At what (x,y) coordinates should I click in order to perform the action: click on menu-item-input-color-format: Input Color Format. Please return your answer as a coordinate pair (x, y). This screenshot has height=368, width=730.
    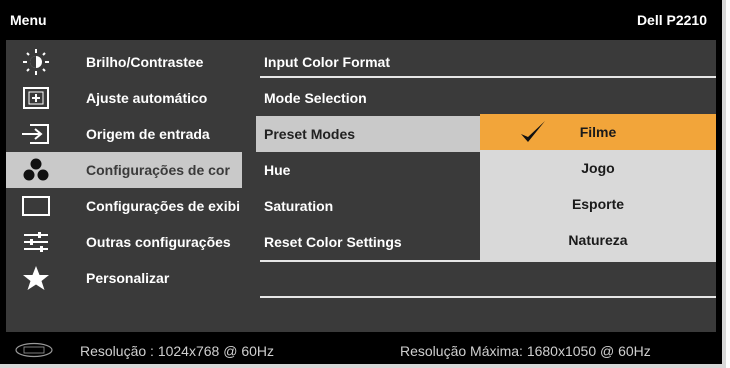
    Looking at the image, I should click on (370, 62).